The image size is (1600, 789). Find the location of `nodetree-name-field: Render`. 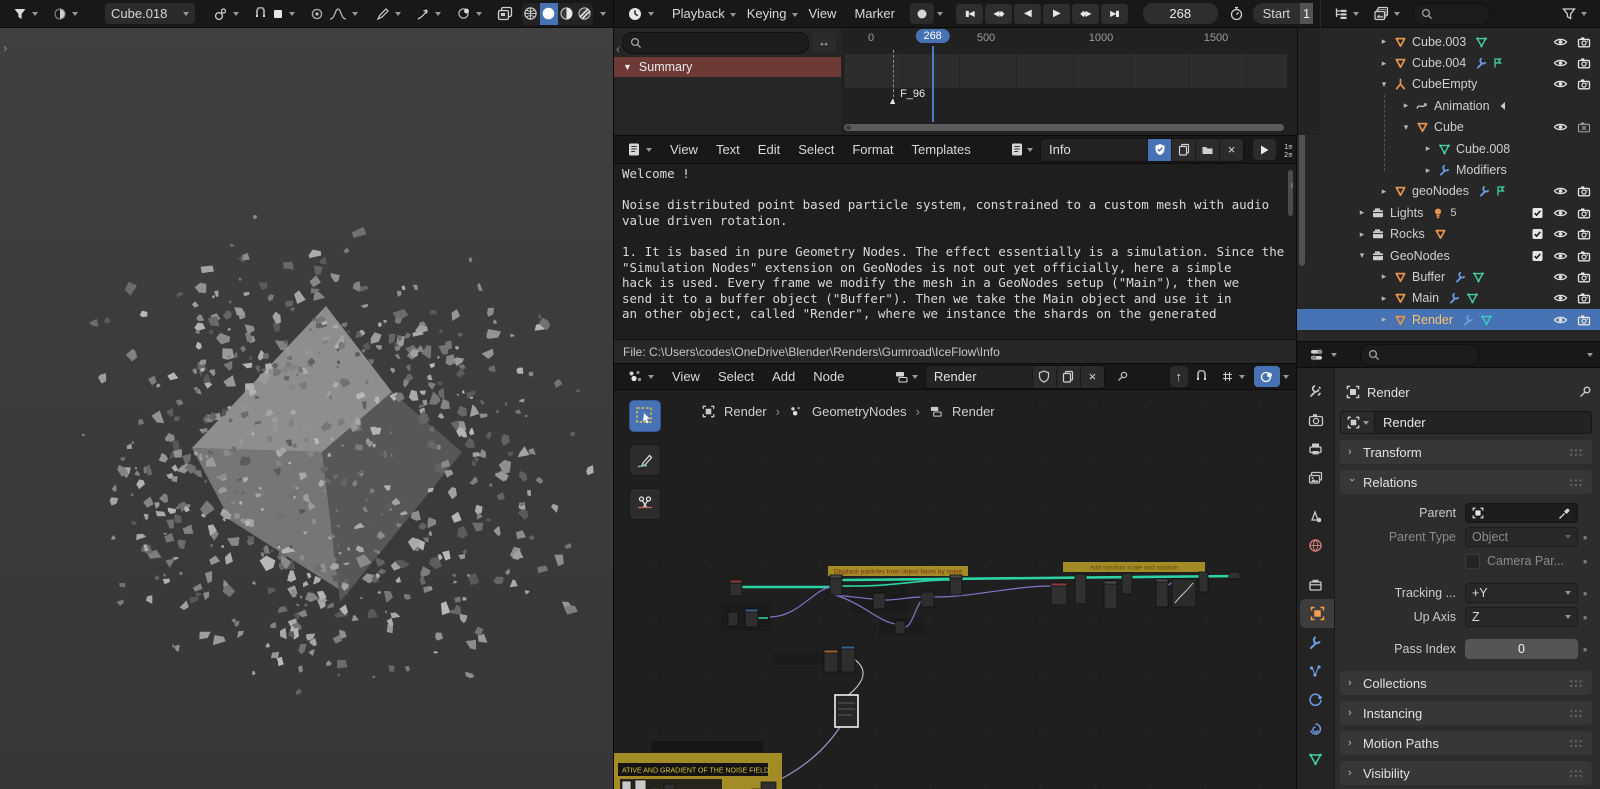

nodetree-name-field: Render is located at coordinates (979, 376).